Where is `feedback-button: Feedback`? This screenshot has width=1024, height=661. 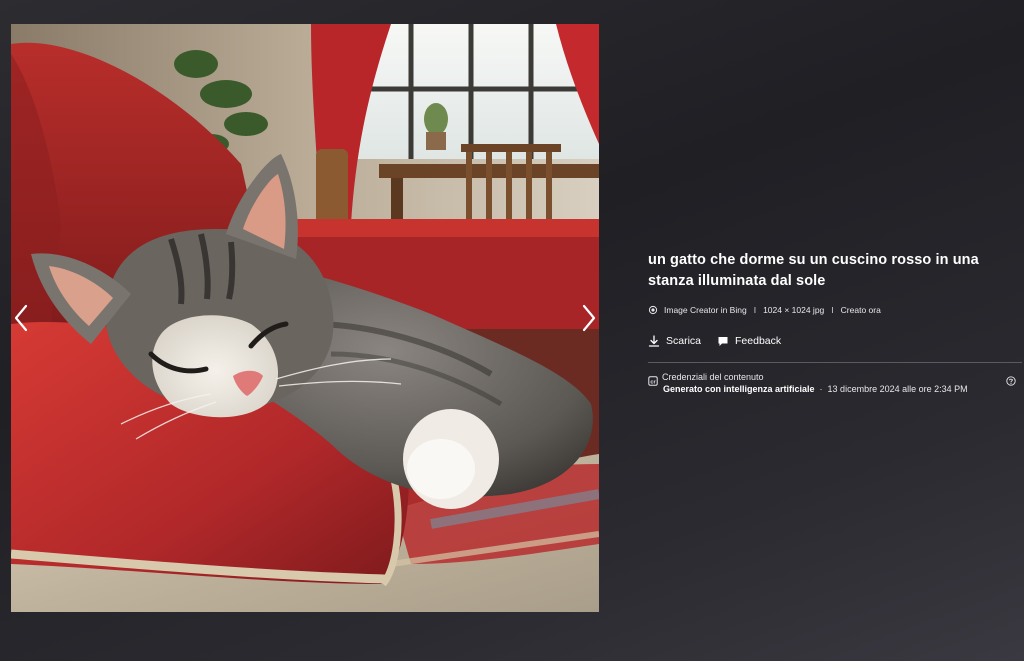
feedback-button: Feedback is located at coordinates (749, 341).